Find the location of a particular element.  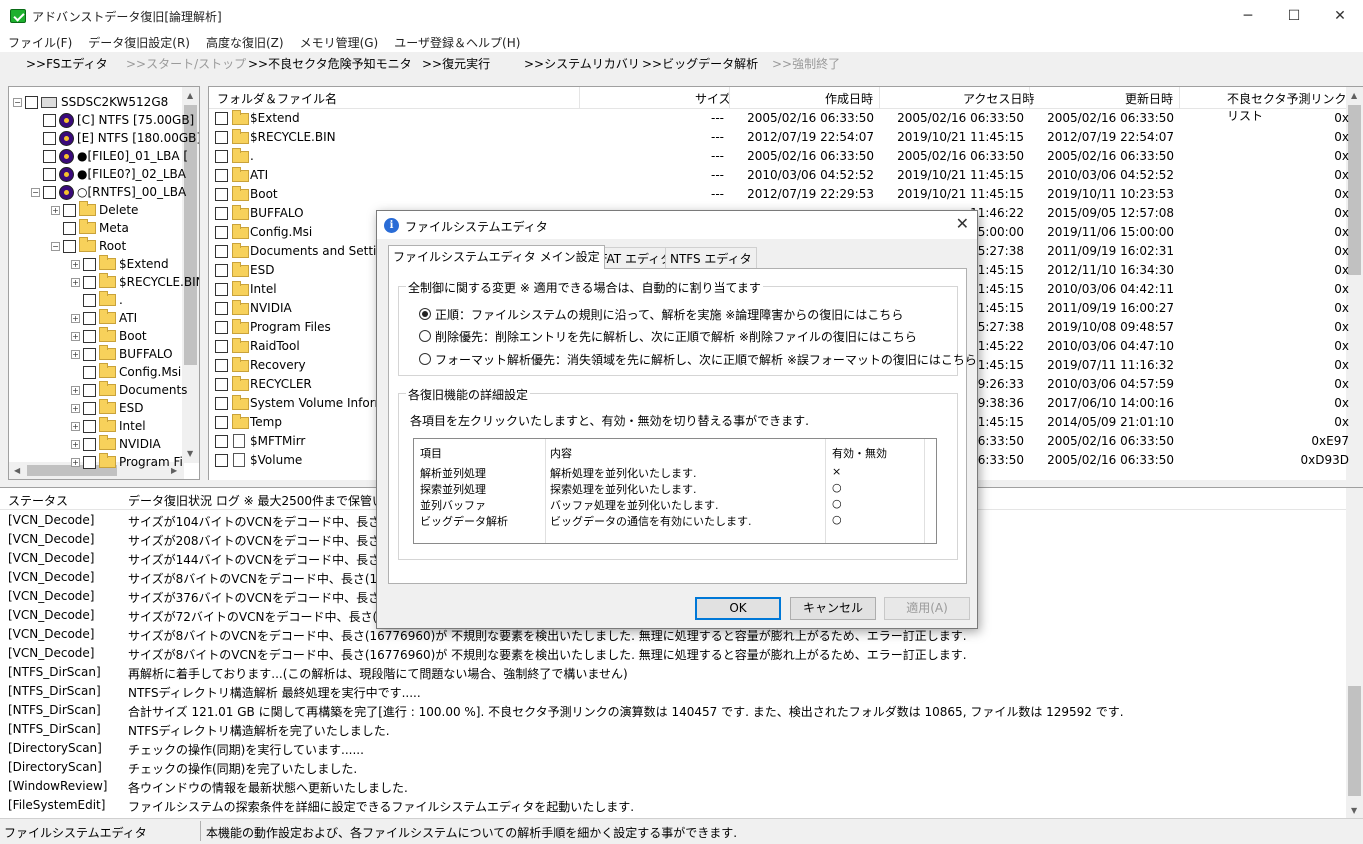

close-button: ✕ is located at coordinates (1340, 16).